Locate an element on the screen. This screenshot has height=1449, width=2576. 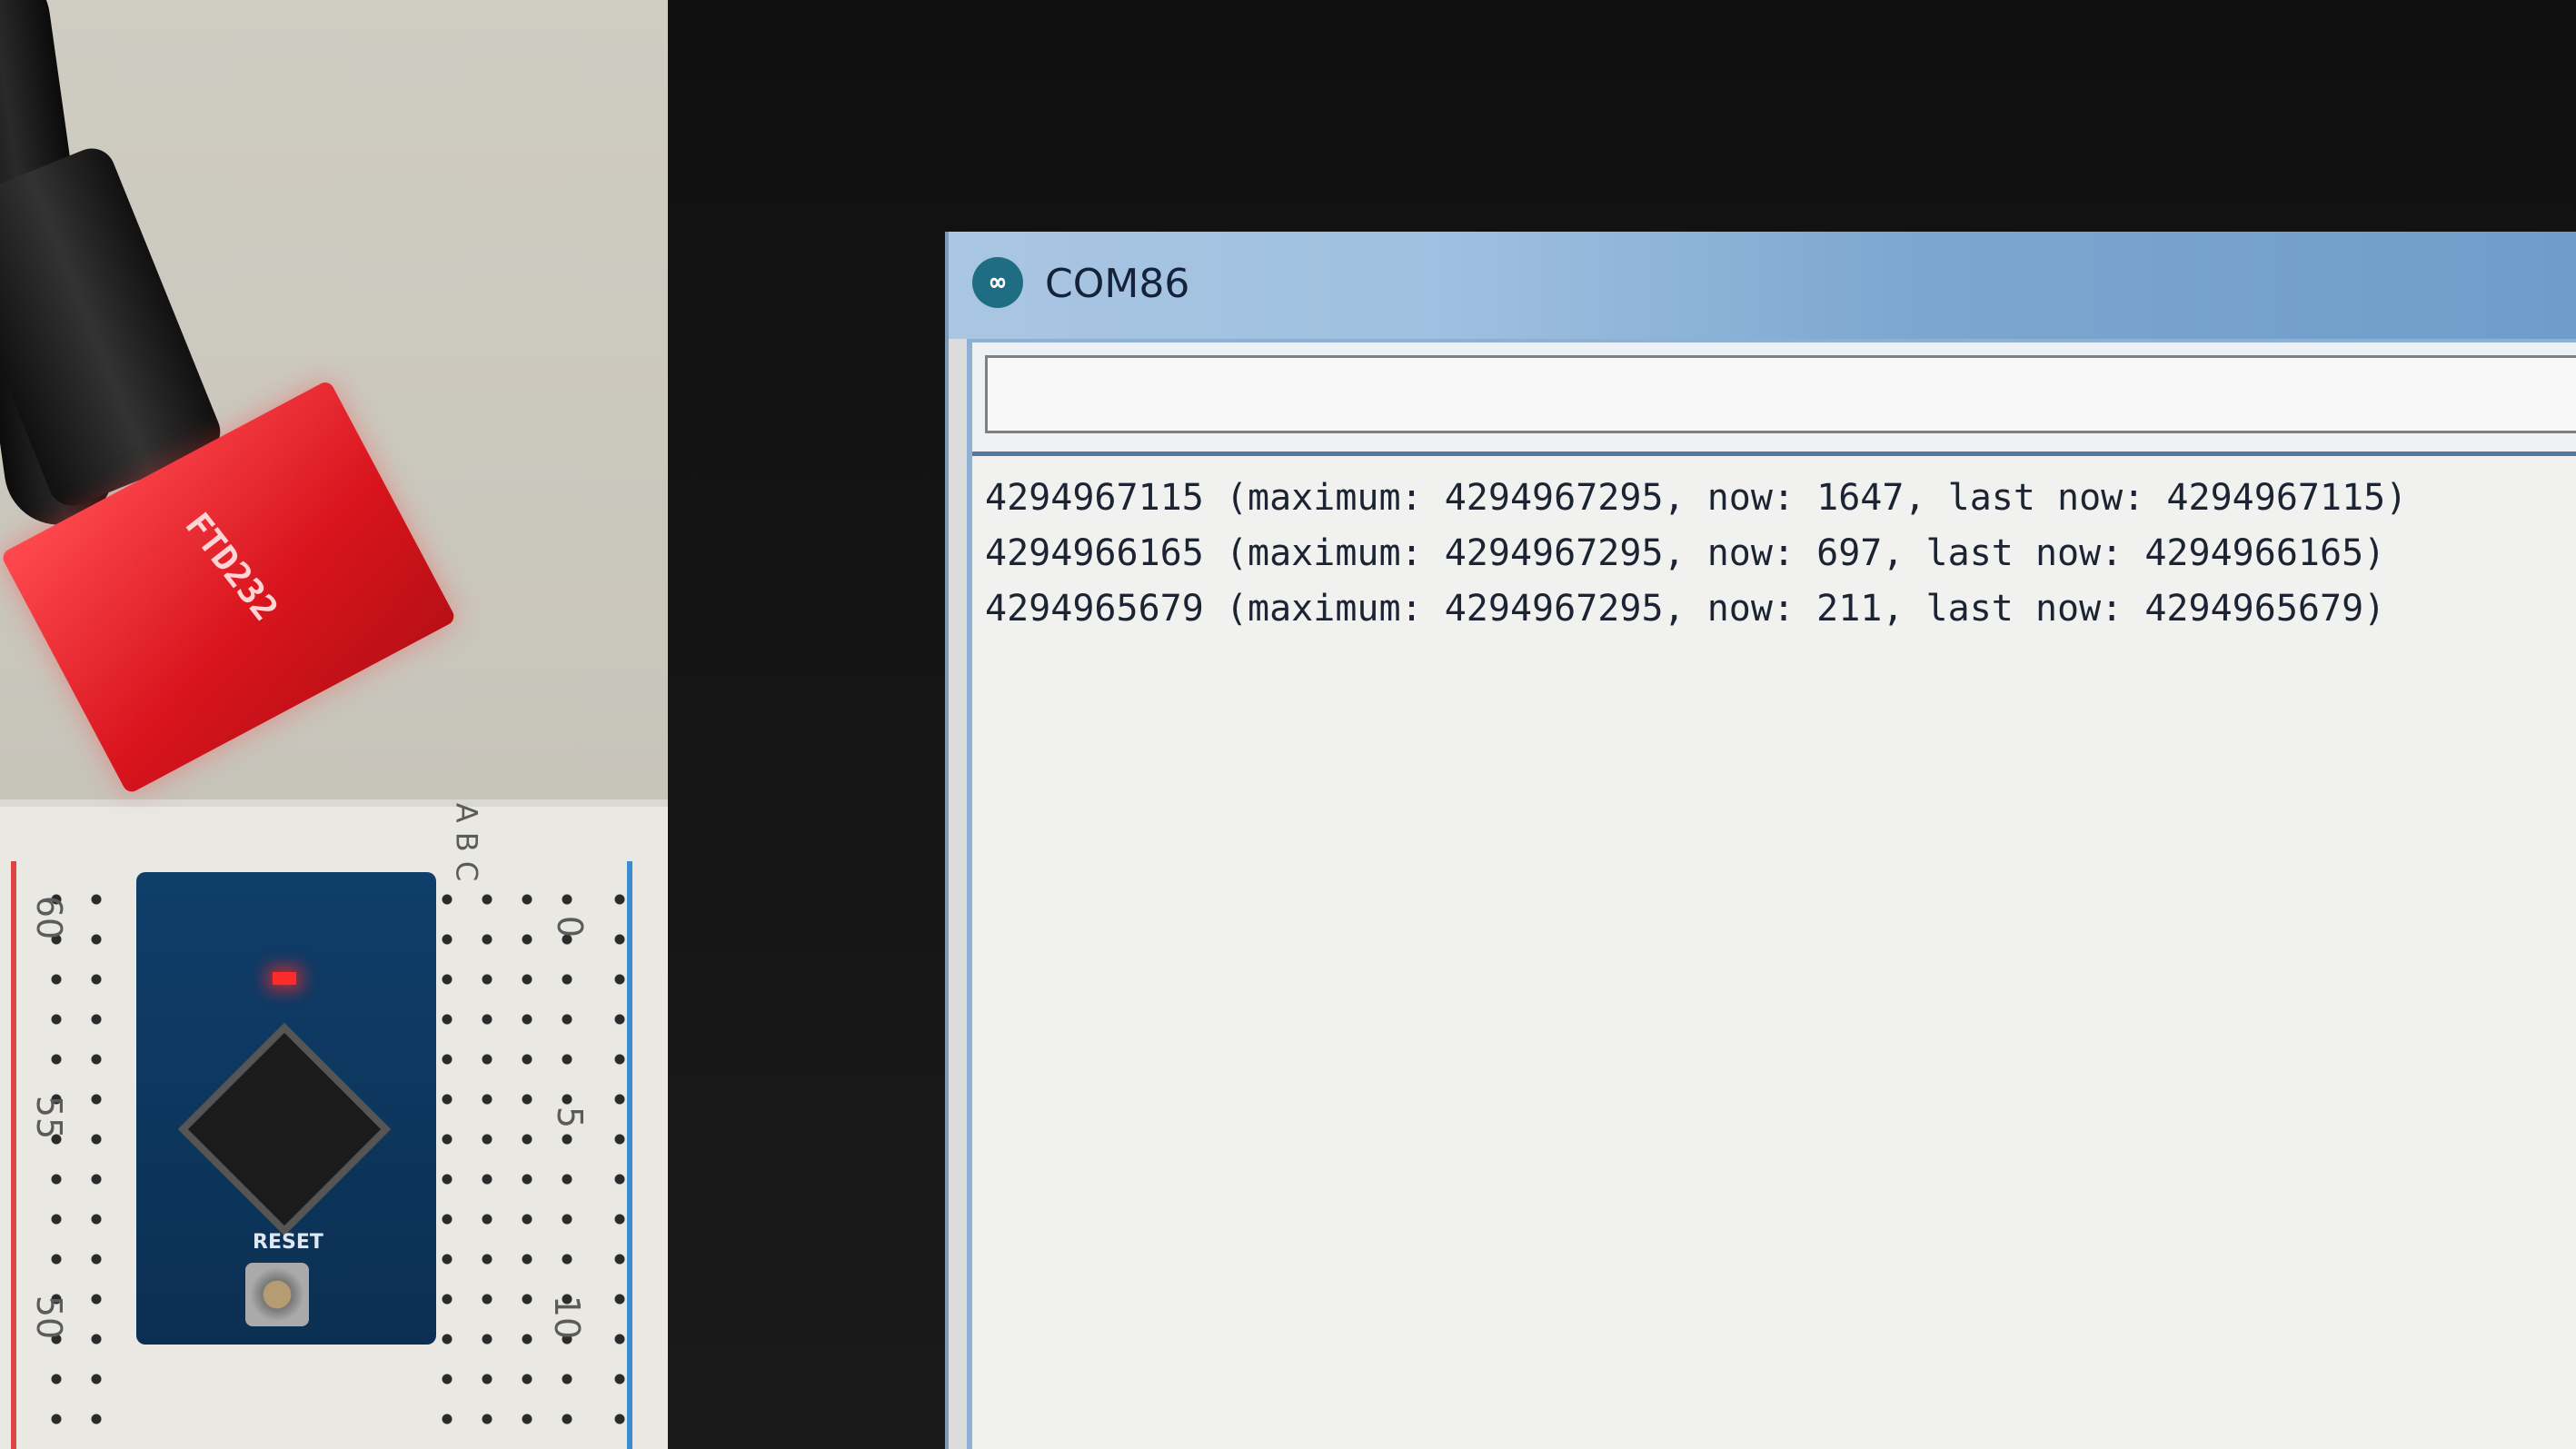
serial-monitor-titlebar: ∞ COM86 is located at coordinates (1763, 285).